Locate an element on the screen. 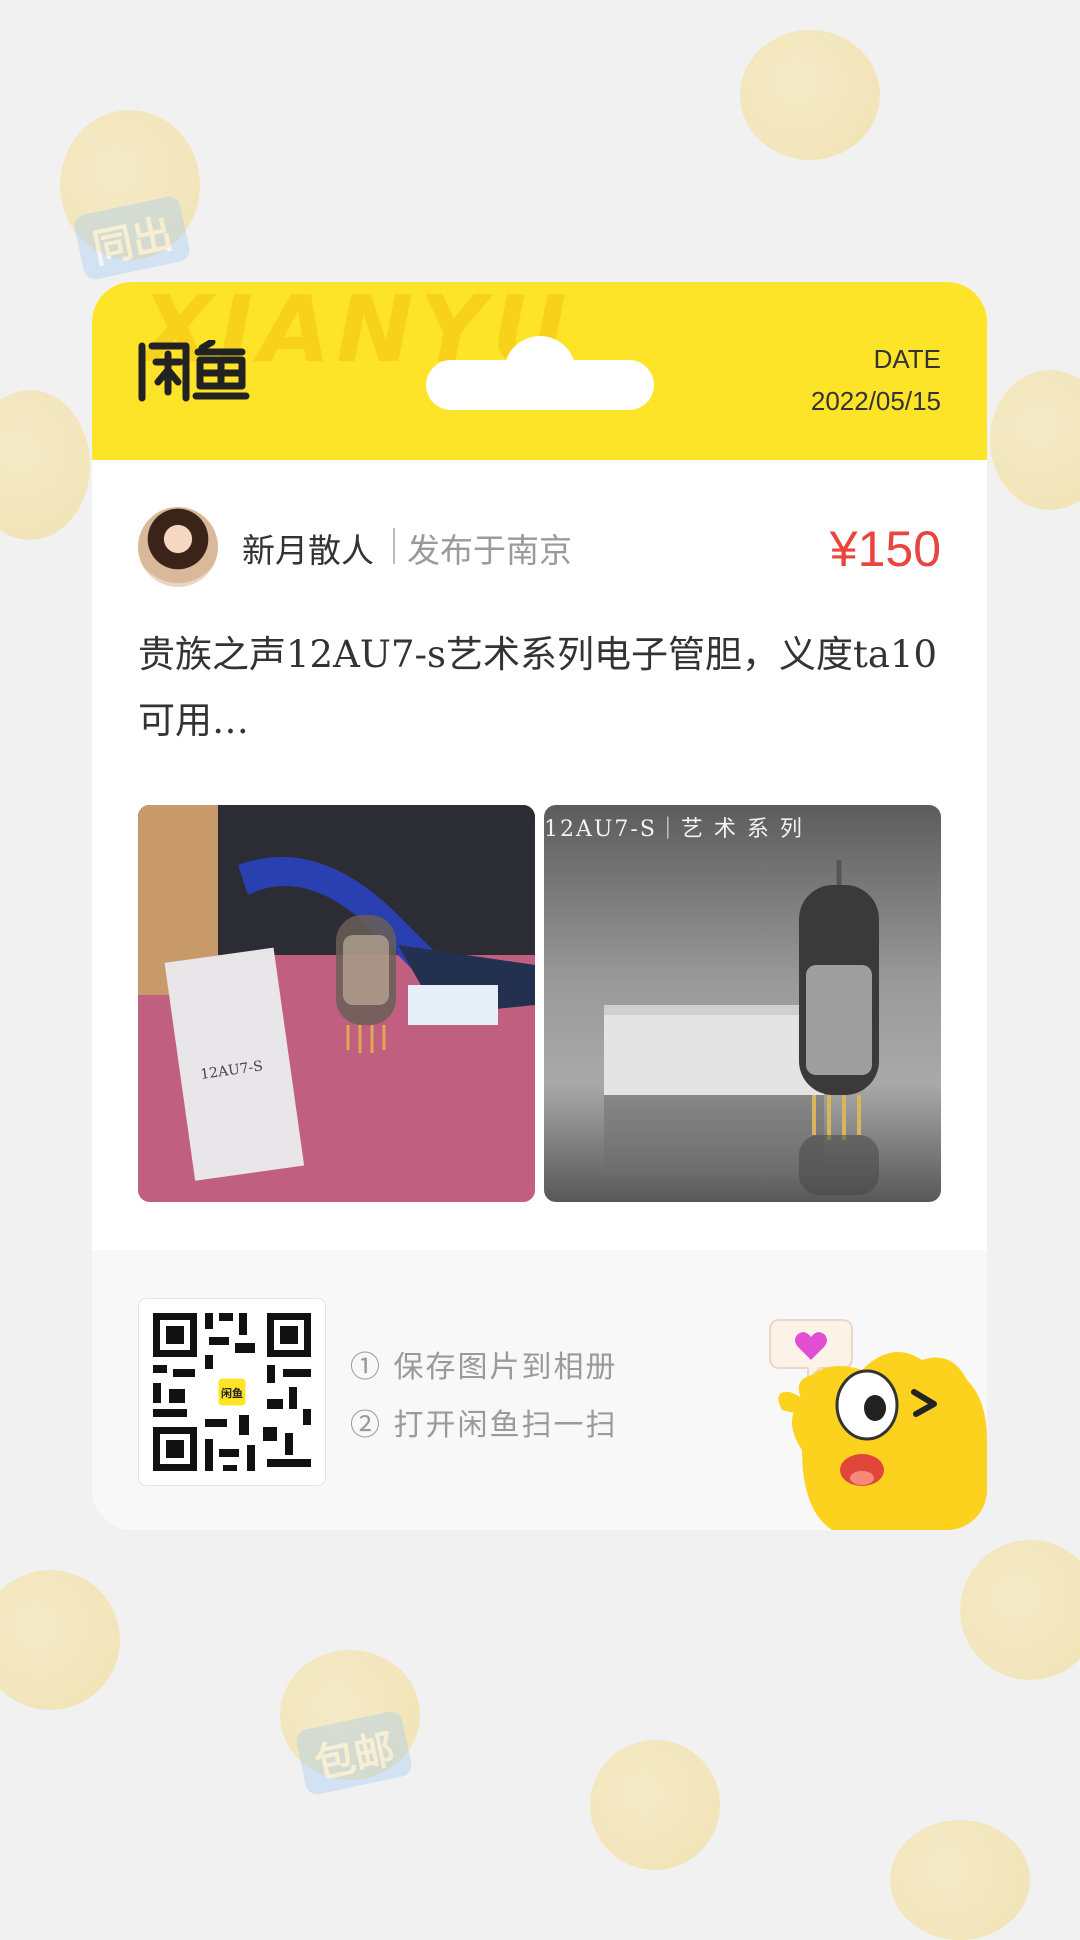 The width and height of the screenshot is (1080, 1940). photo-2-caption: 12AU7-S｜艺 术 系 列 is located at coordinates (674, 829).